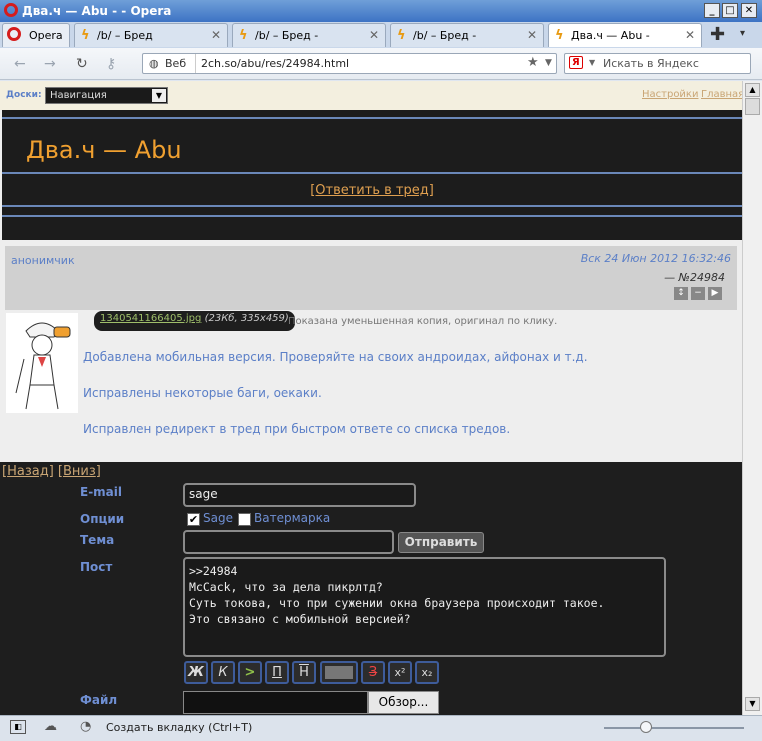 This screenshot has width=762, height=741. What do you see at coordinates (592, 62) in the screenshot?
I see `search-engine-dropdown-icon: ▼` at bounding box center [592, 62].